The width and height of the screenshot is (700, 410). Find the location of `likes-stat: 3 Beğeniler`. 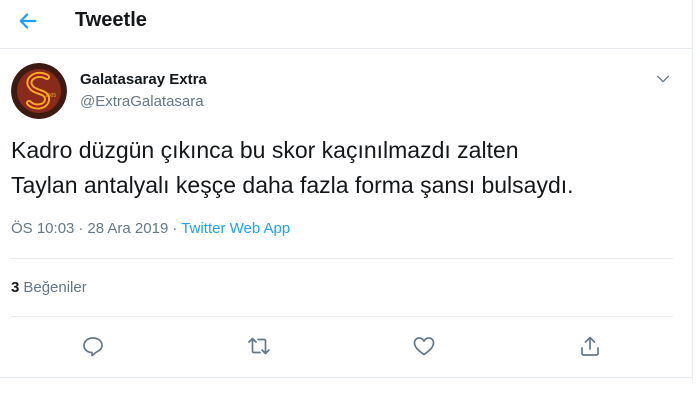

likes-stat: 3 Beğeniler is located at coordinates (49, 287).